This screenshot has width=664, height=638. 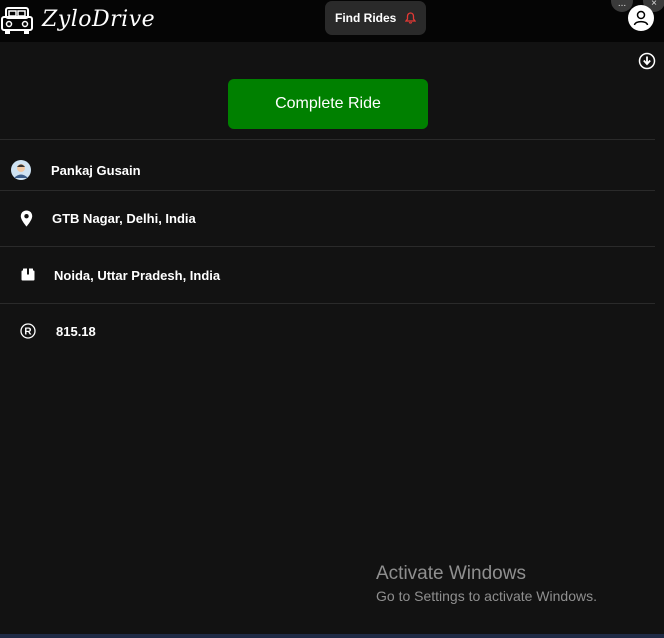 I want to click on user-icon, so click(x=641, y=18).